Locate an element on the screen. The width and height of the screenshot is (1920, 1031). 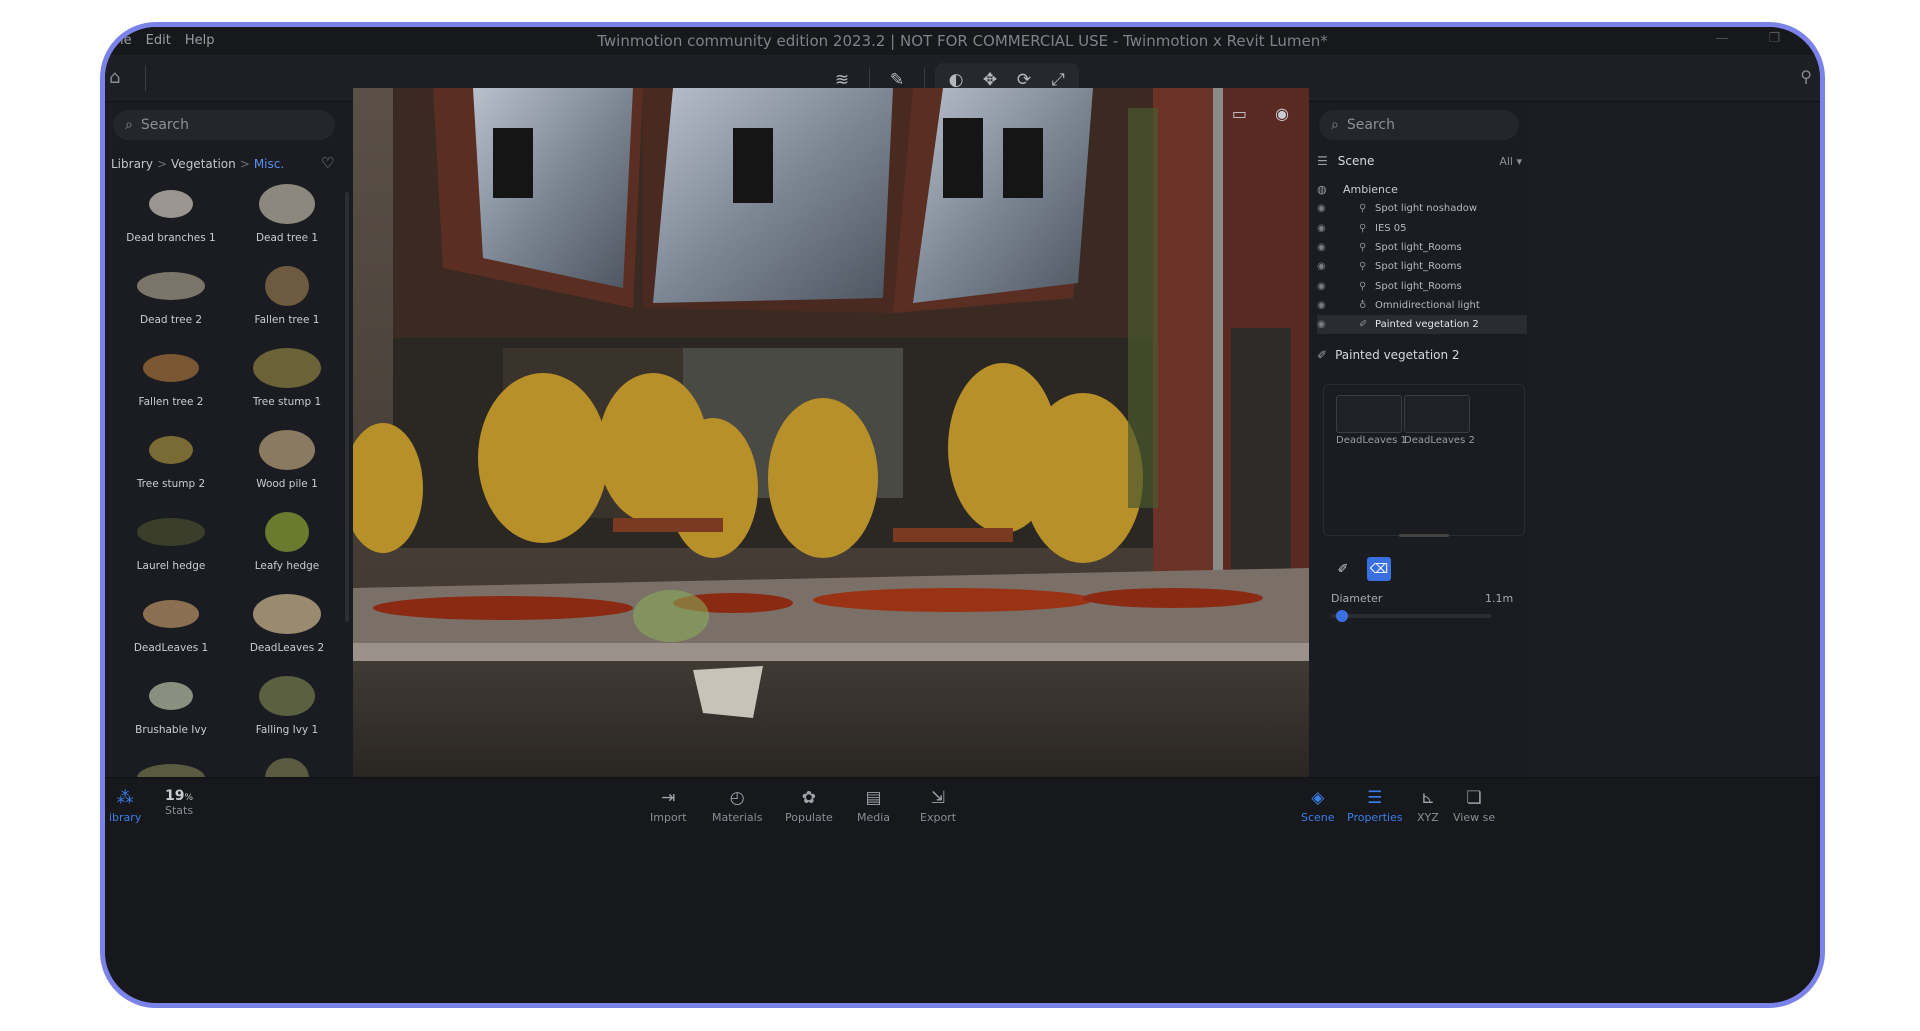
materials-icon: ◴ is located at coordinates (737, 798).